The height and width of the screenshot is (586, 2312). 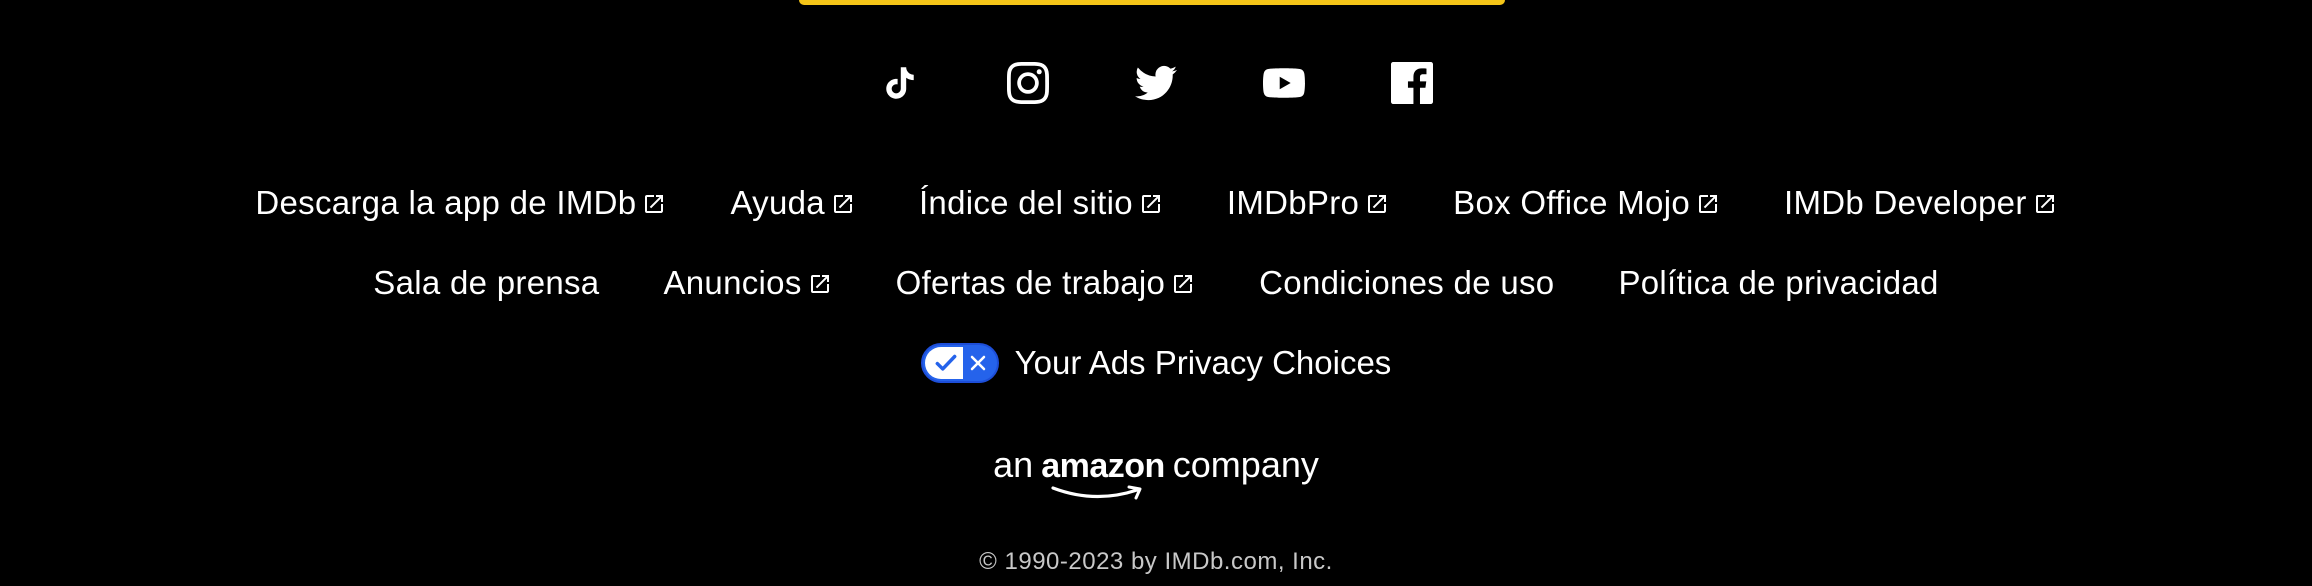 What do you see at coordinates (1245, 464) in the screenshot?
I see `amazon-suffix: company` at bounding box center [1245, 464].